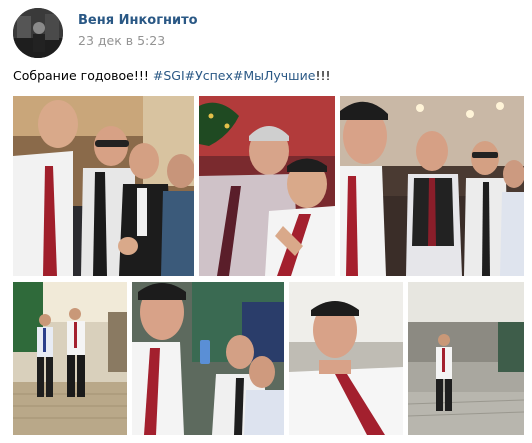 The image size is (532, 443). I want to click on hashtag-link: #SGI, so click(169, 75).